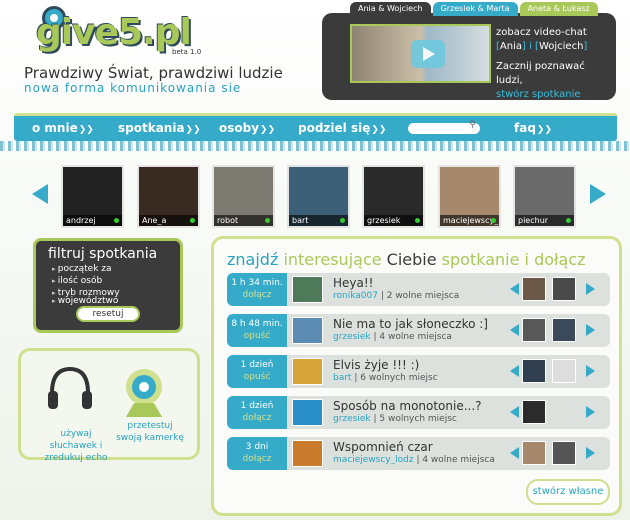 The image size is (630, 520). What do you see at coordinates (544, 196) in the screenshot?
I see `user-thumb: piechur` at bounding box center [544, 196].